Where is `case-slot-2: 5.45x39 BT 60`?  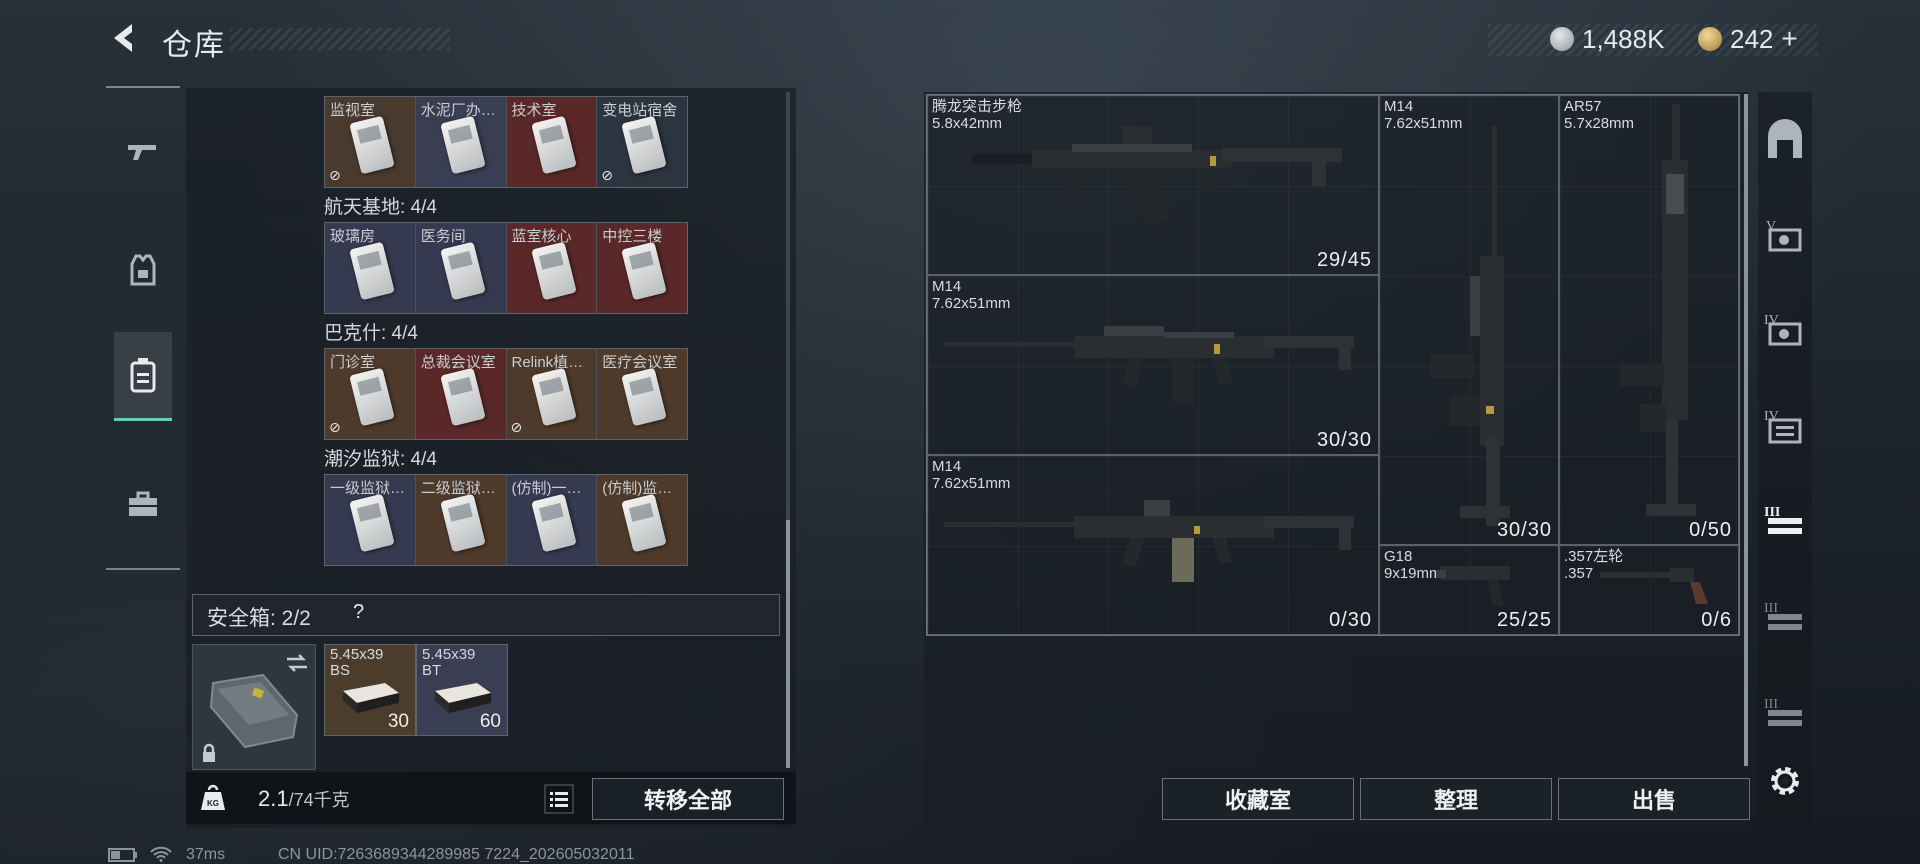
case-slot-2: 5.45x39 BT 60 is located at coordinates (462, 690).